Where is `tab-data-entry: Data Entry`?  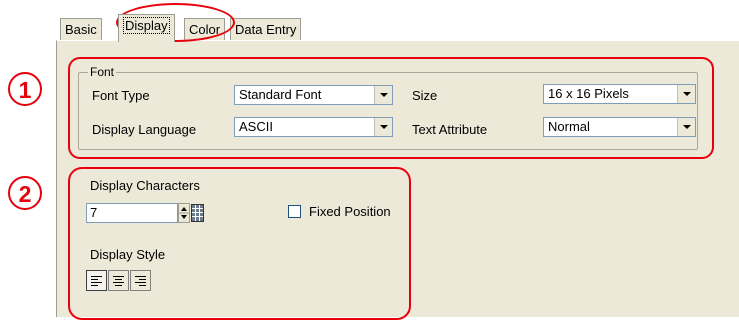 tab-data-entry: Data Entry is located at coordinates (266, 29).